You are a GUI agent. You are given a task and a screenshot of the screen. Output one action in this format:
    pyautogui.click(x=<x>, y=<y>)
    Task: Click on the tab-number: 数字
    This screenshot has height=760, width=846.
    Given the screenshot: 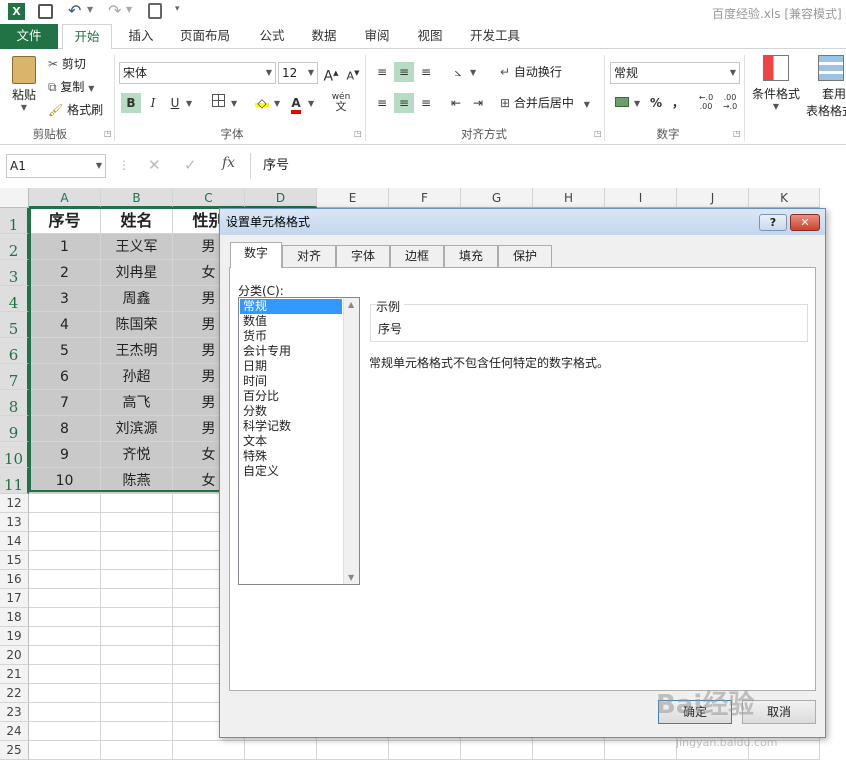 What is the action you would take?
    pyautogui.click(x=256, y=255)
    